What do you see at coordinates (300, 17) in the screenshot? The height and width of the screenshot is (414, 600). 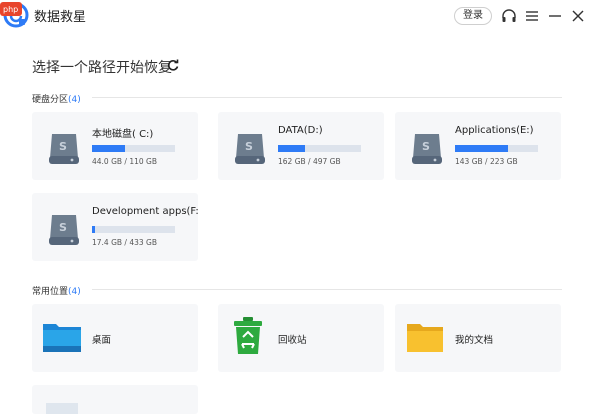 I see `title-bar: php 数据救星 登录` at bounding box center [300, 17].